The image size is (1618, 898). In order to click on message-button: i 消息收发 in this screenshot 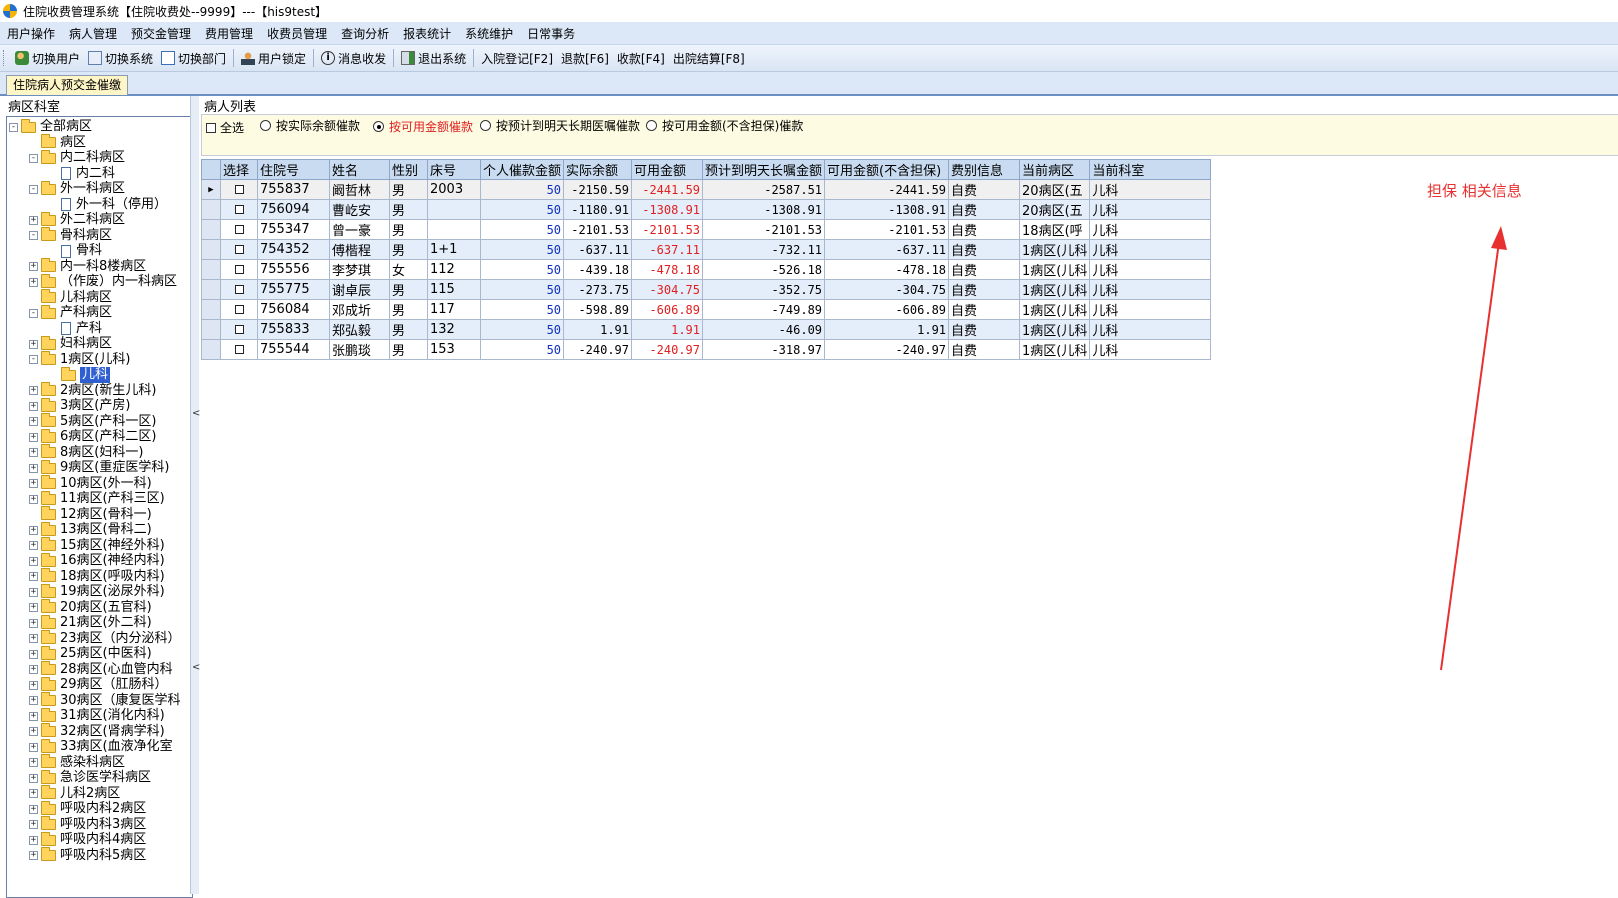, I will do `click(353, 58)`.